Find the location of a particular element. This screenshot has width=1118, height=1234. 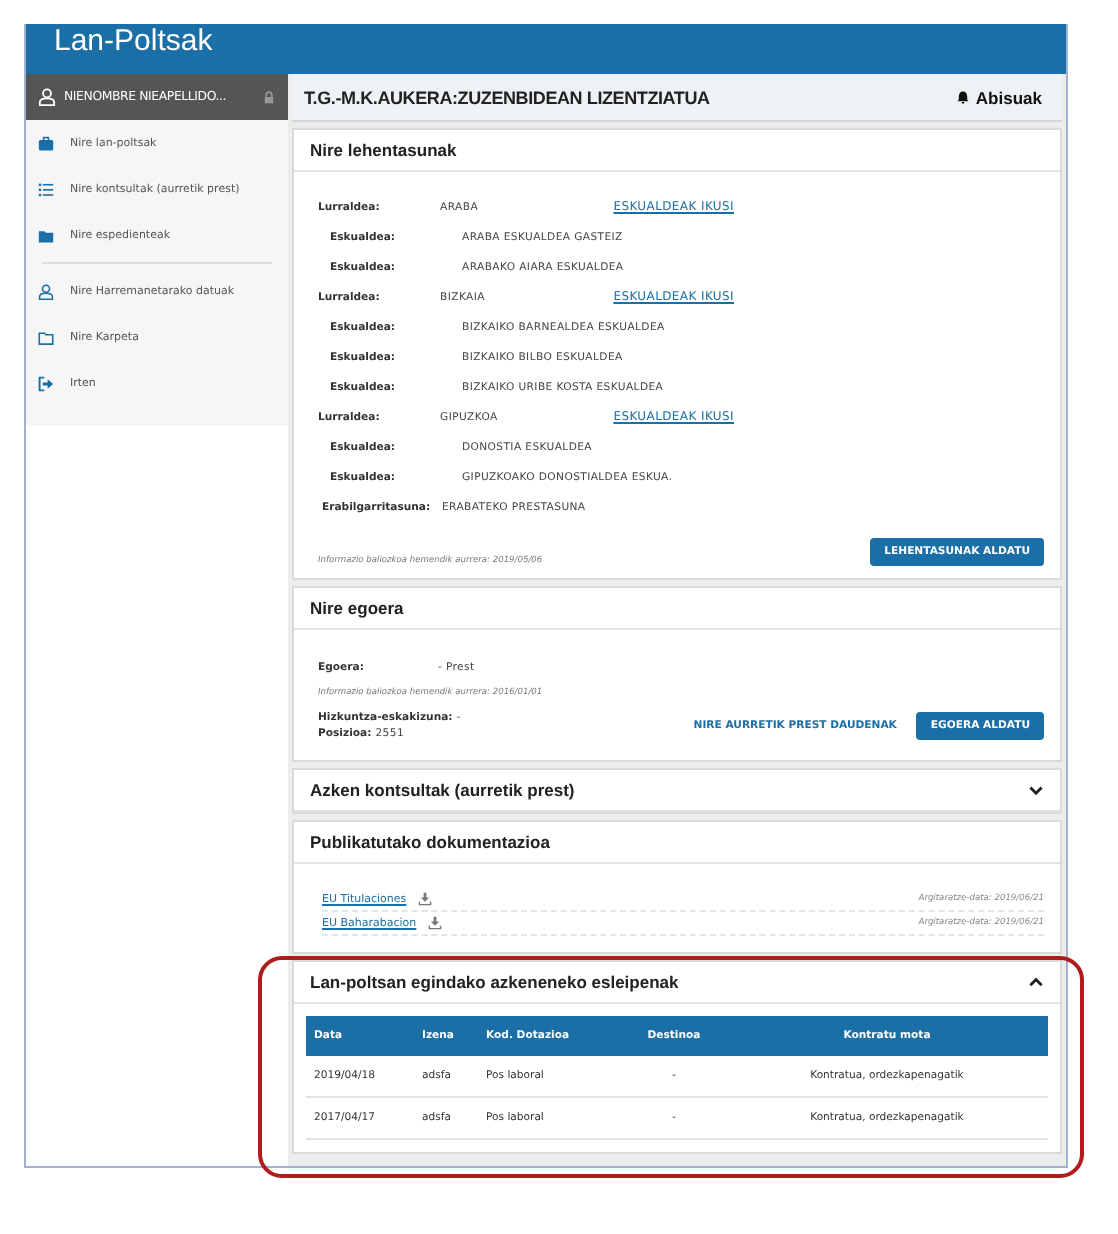

exit-icon is located at coordinates (46, 383).